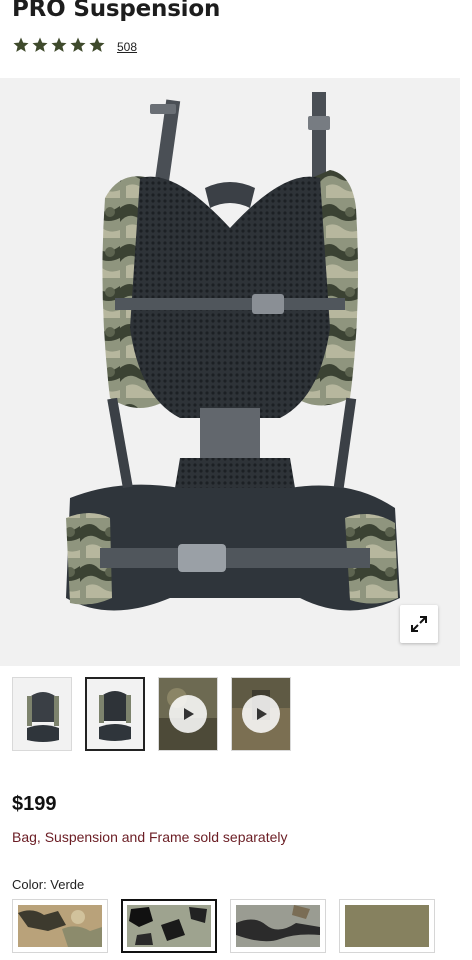  I want to click on camo-tan-pattern, so click(60, 926).